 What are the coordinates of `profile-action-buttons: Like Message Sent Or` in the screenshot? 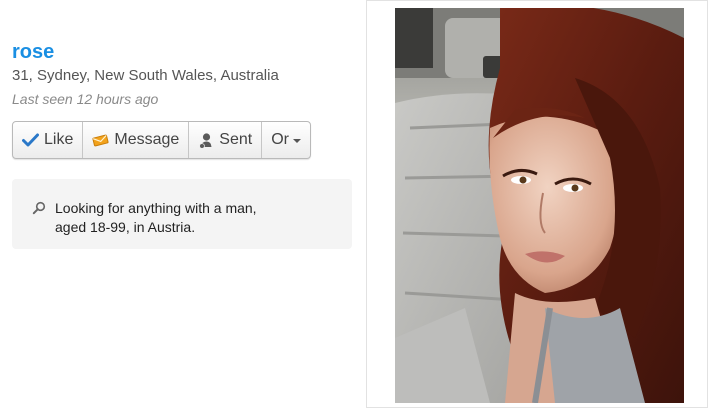 It's located at (161, 140).